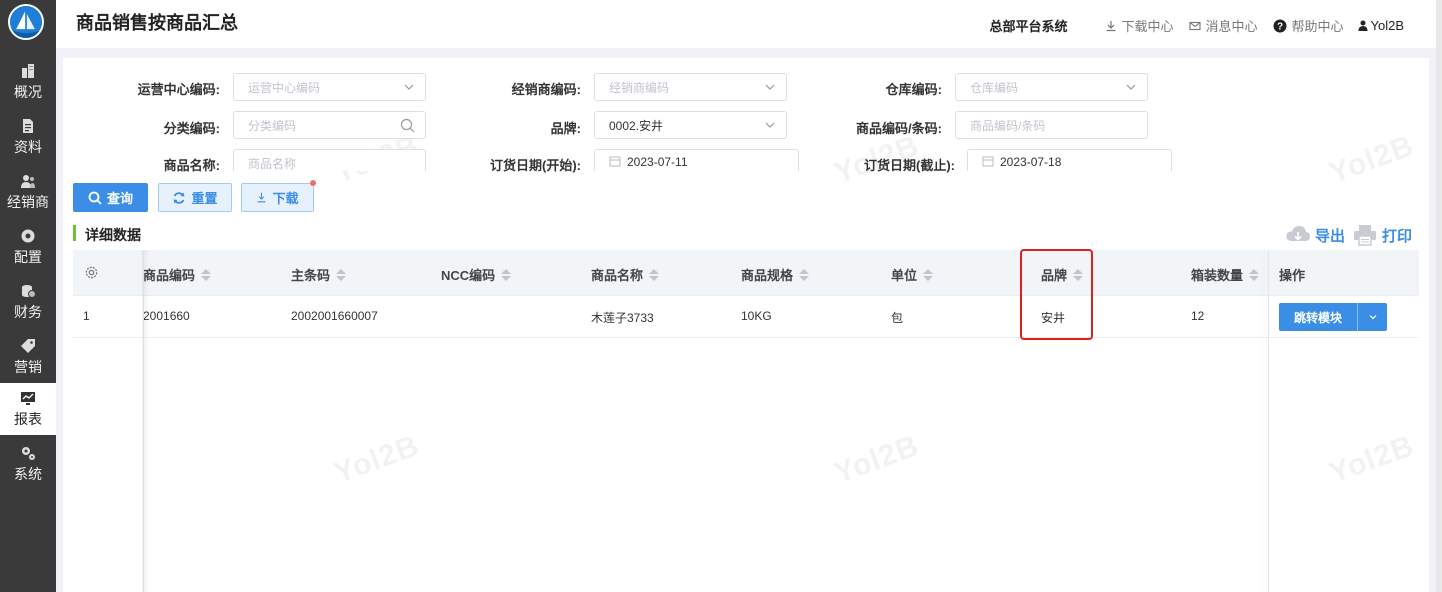  Describe the element at coordinates (28, 302) in the screenshot. I see `sidebar-item-finance: 财务` at that location.